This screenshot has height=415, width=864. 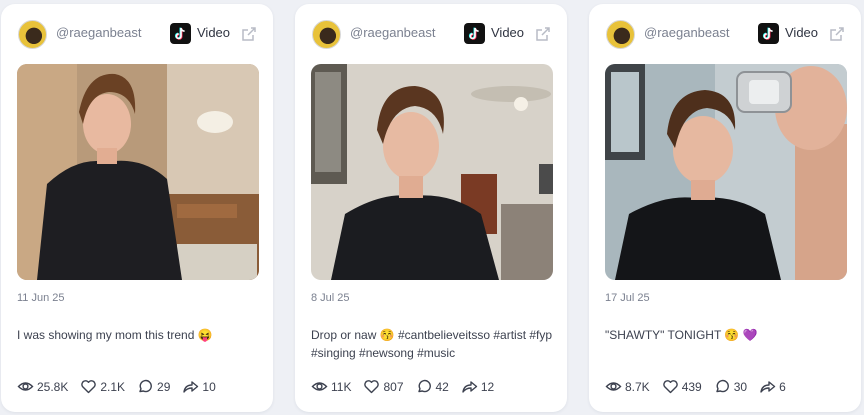 I want to click on likes-count: 2.1K, so click(x=113, y=386).